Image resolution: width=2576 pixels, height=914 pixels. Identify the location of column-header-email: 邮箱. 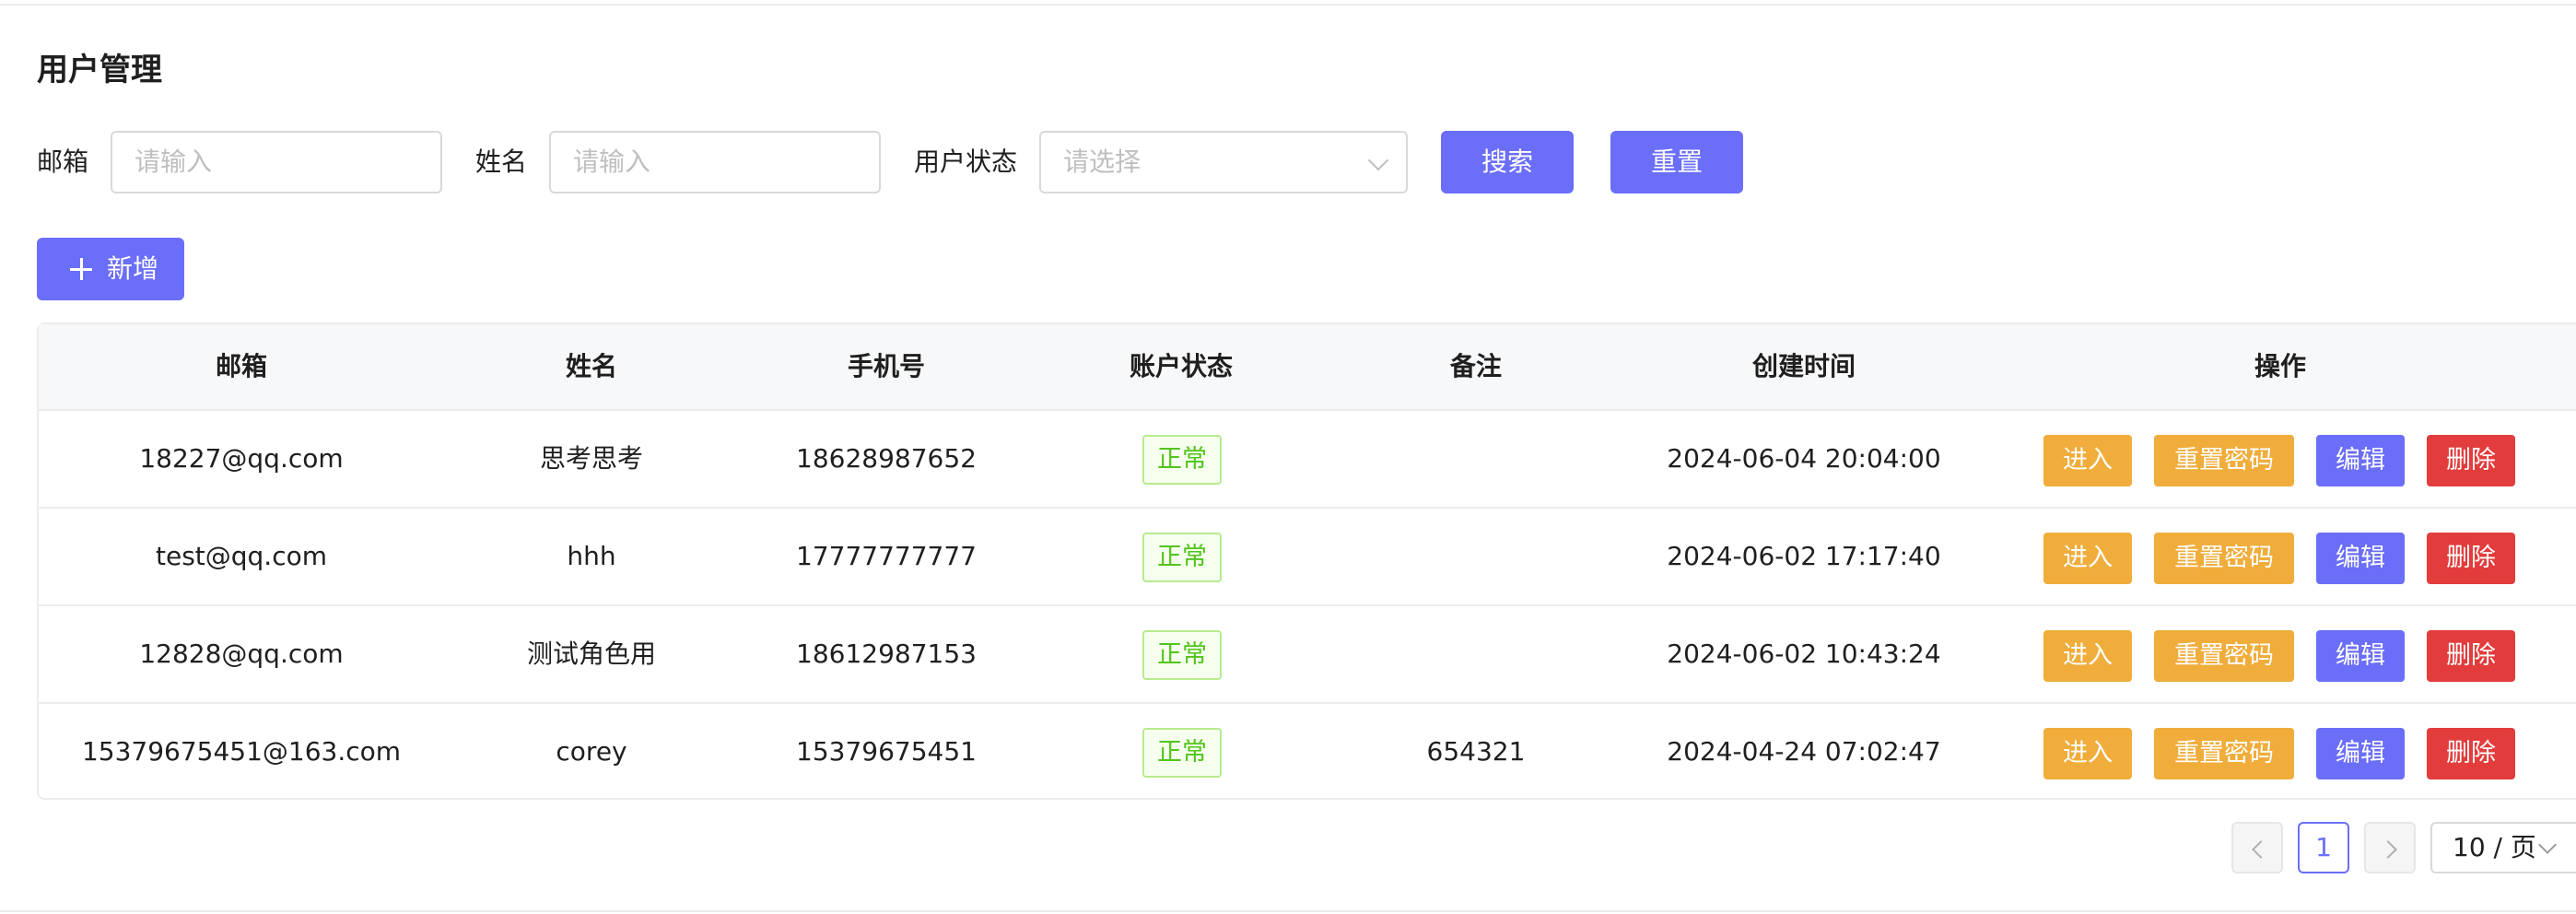
(241, 366).